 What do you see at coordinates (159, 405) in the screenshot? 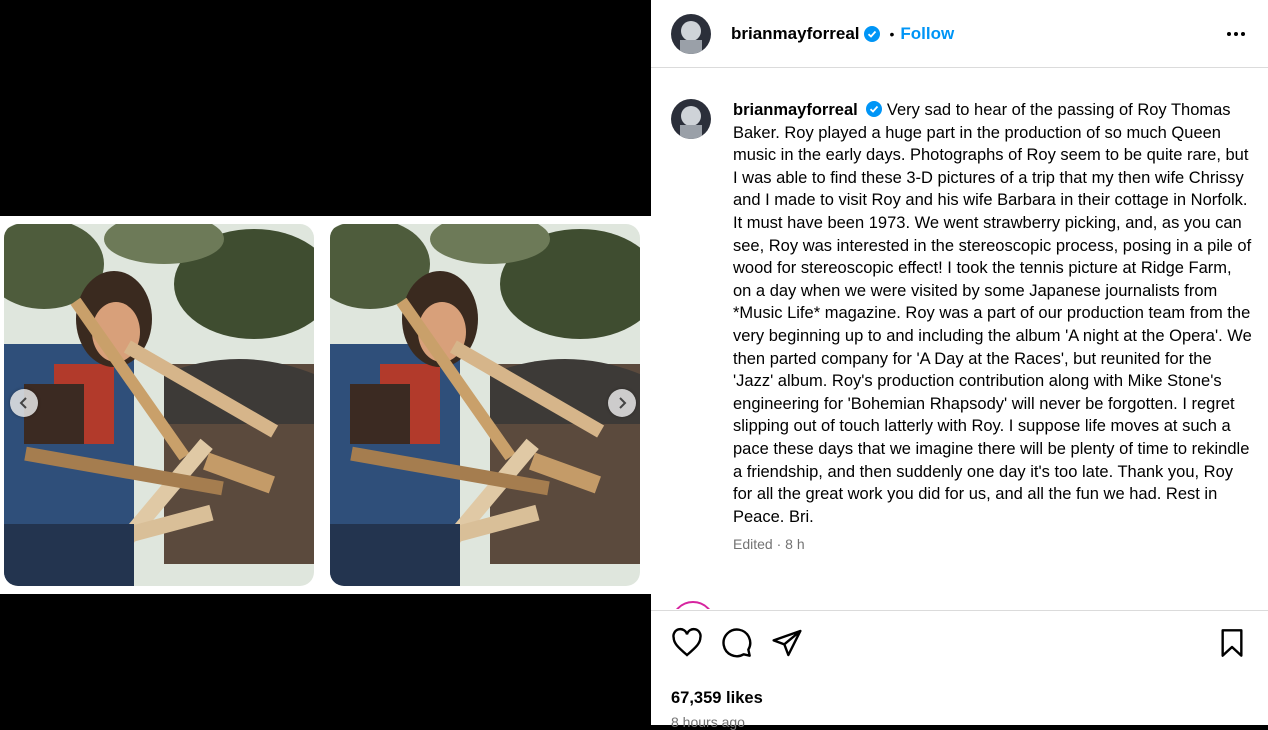
I see `stereo-photo-left` at bounding box center [159, 405].